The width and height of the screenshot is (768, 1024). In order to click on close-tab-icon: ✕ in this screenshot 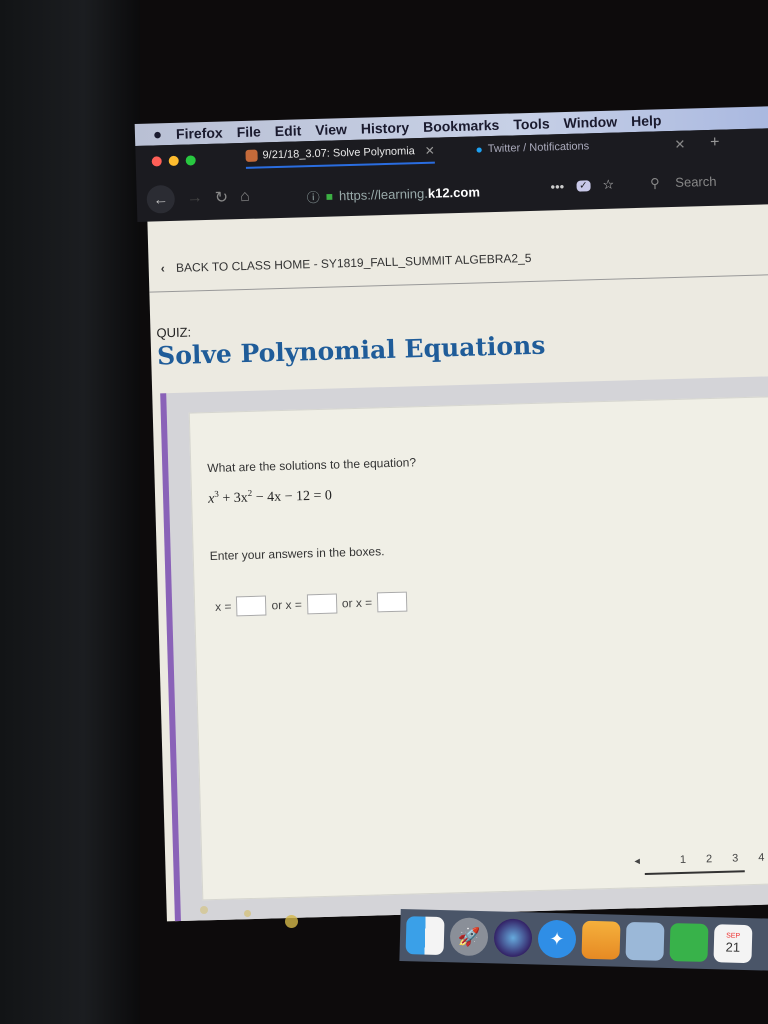, I will do `click(679, 145)`.